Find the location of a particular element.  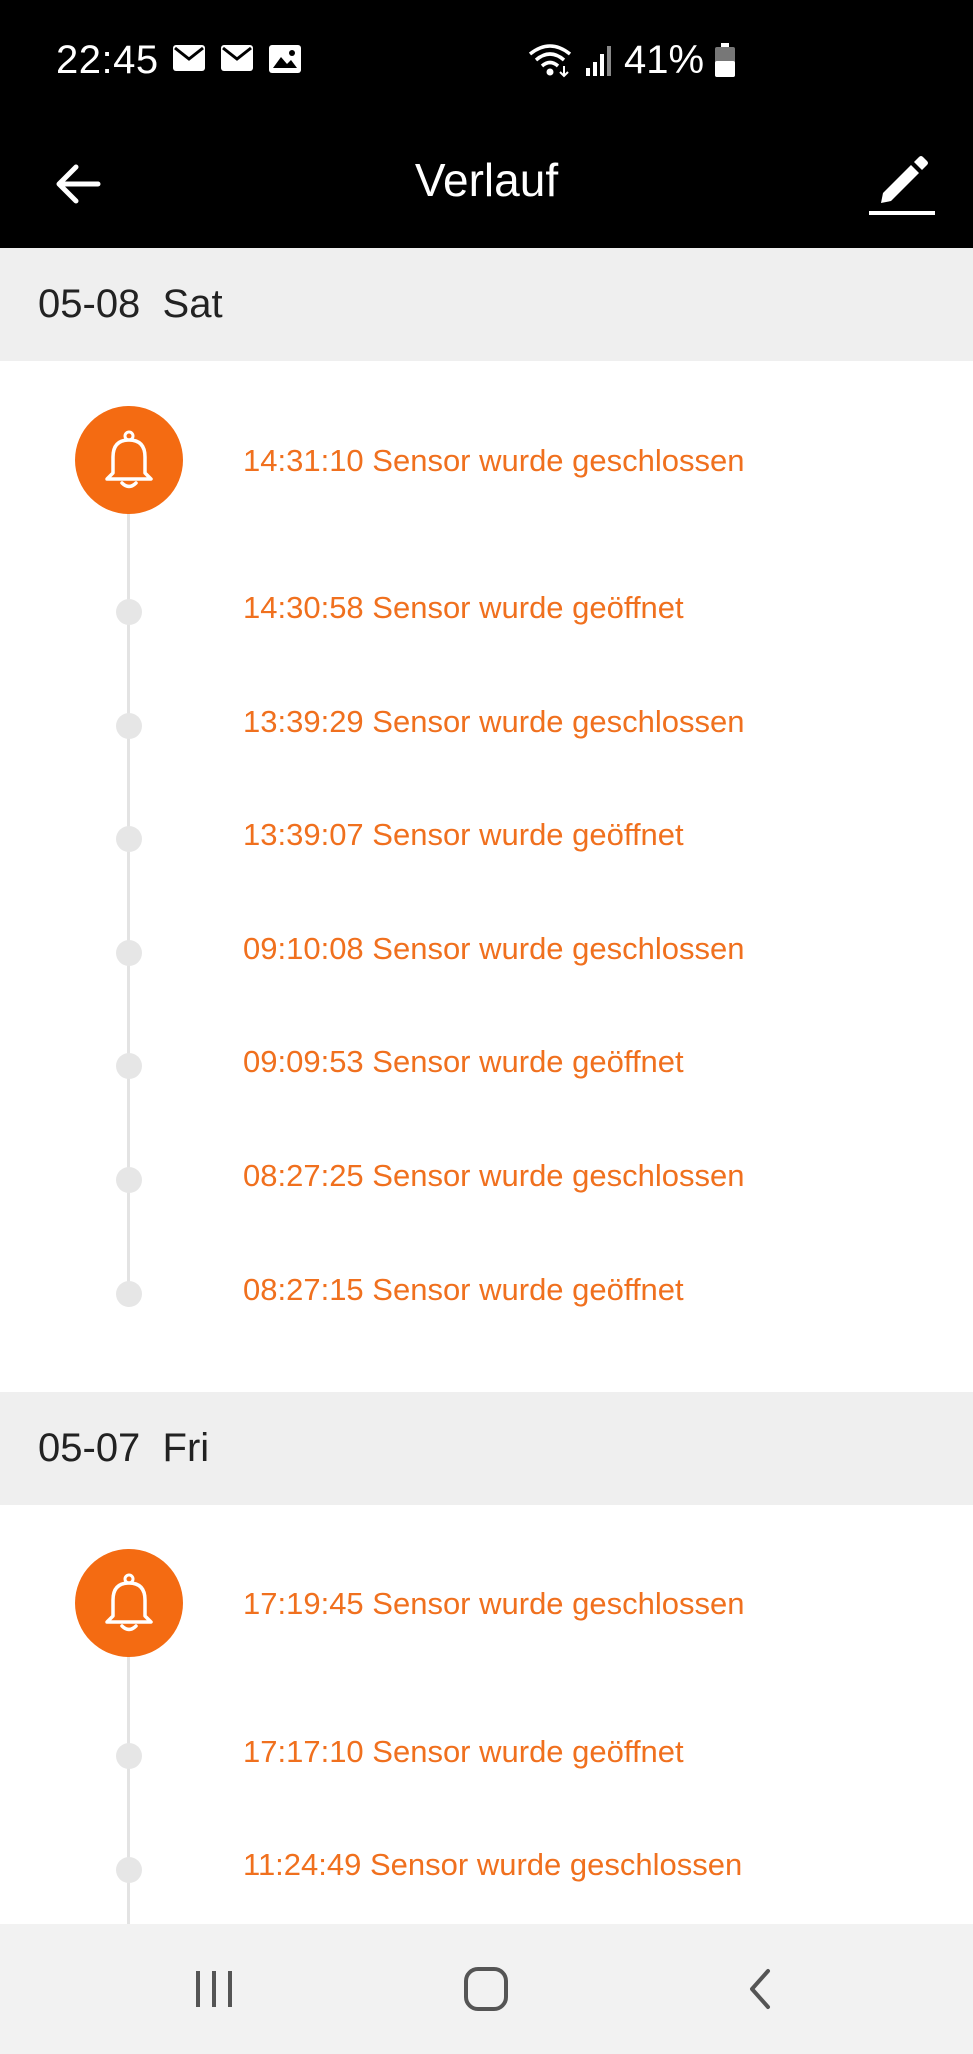

page-title: Verlauf is located at coordinates (486, 180).